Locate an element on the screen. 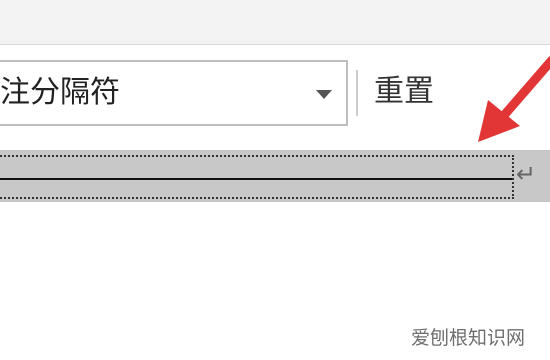 The height and width of the screenshot is (360, 550). red-arrow-annotation is located at coordinates (514, 98).